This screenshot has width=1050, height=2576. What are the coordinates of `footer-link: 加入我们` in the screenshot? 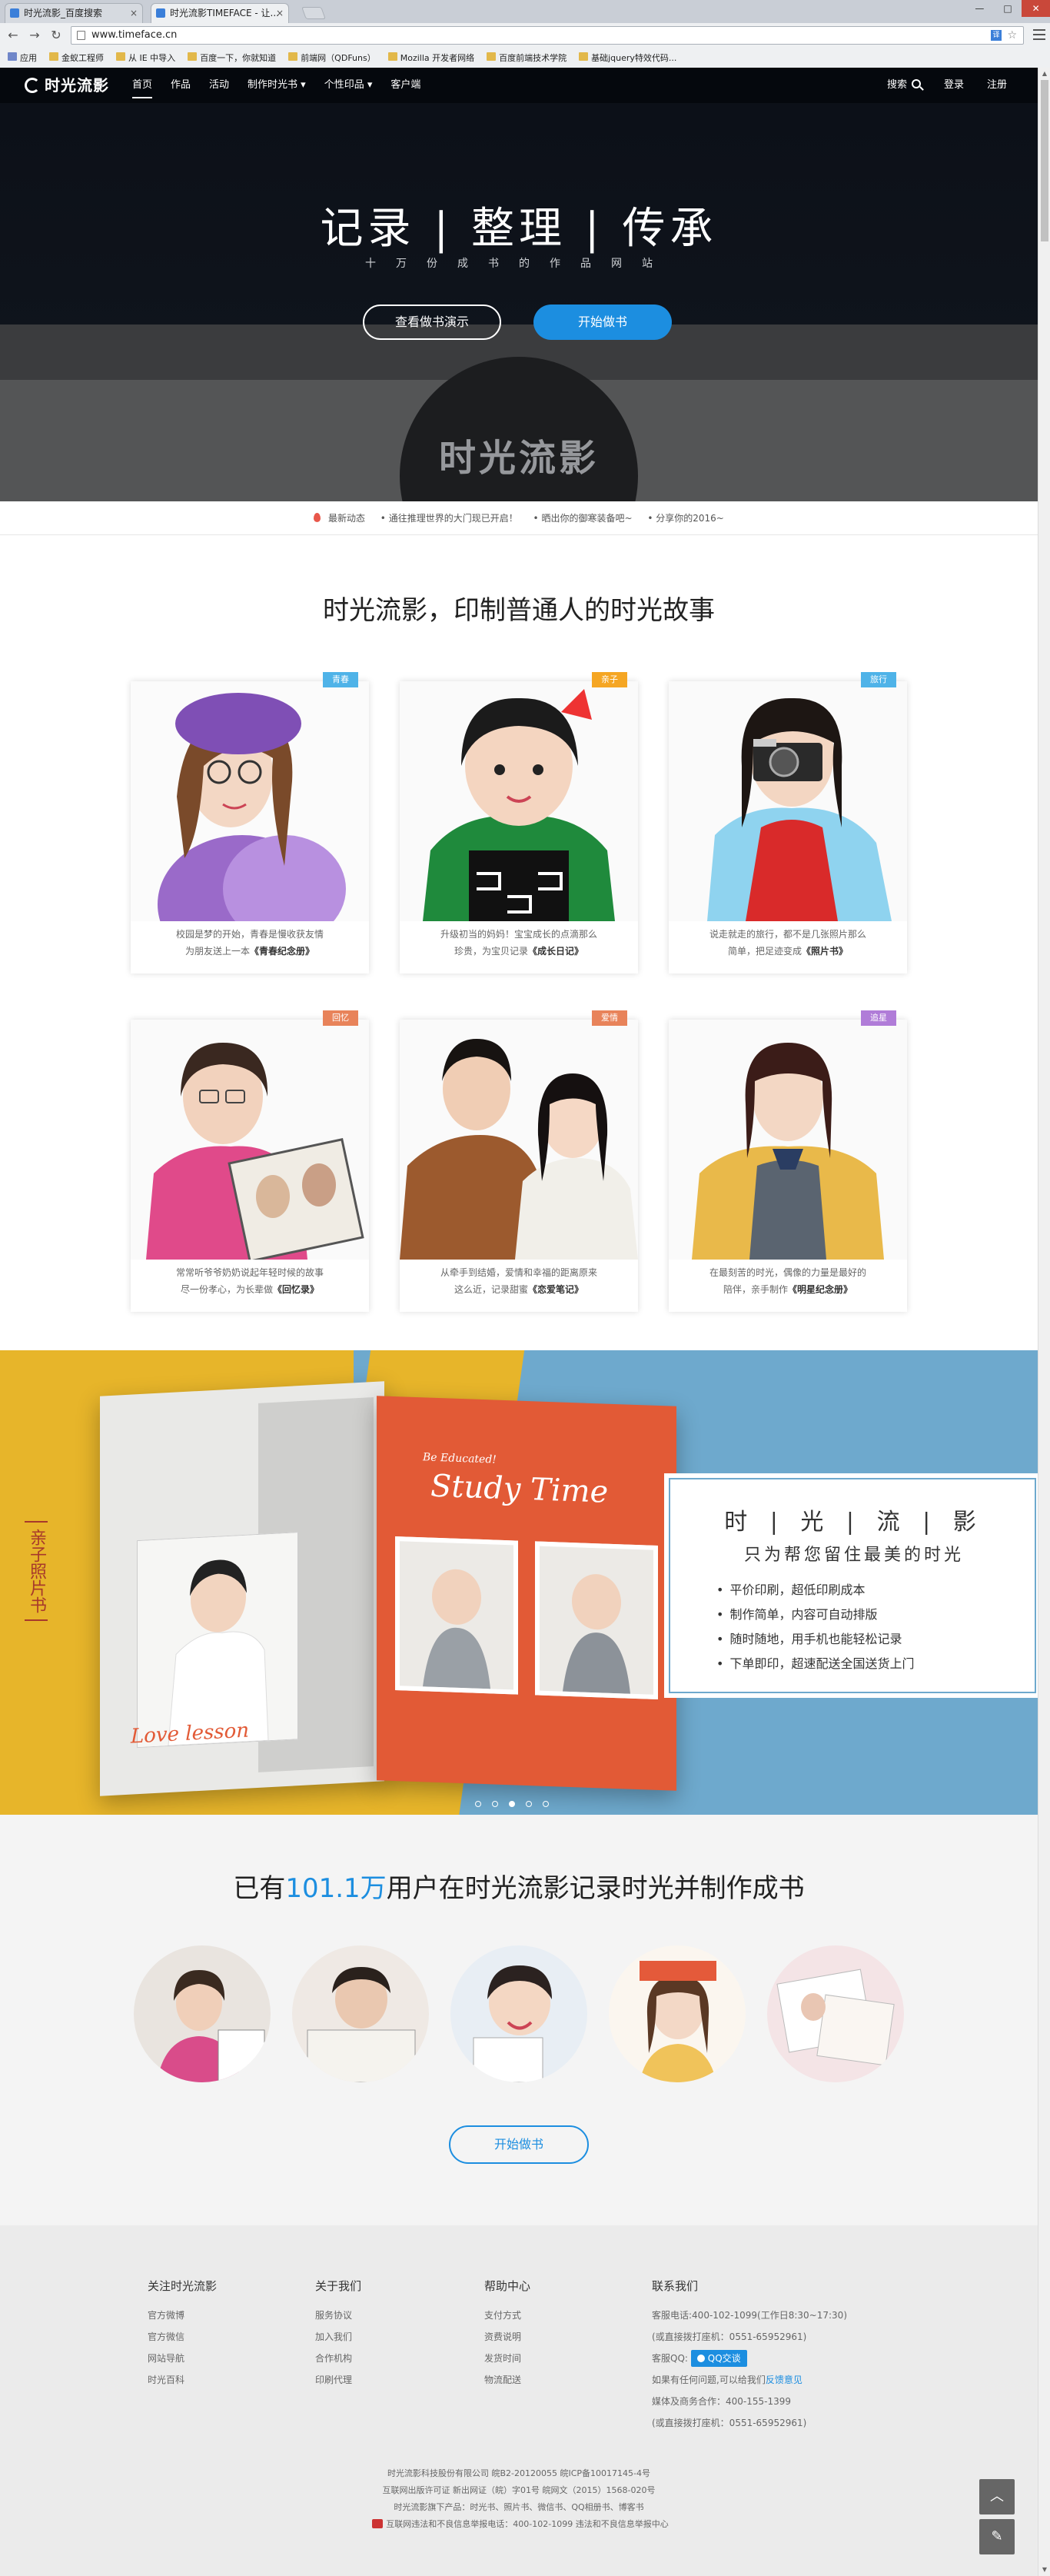 It's located at (338, 2337).